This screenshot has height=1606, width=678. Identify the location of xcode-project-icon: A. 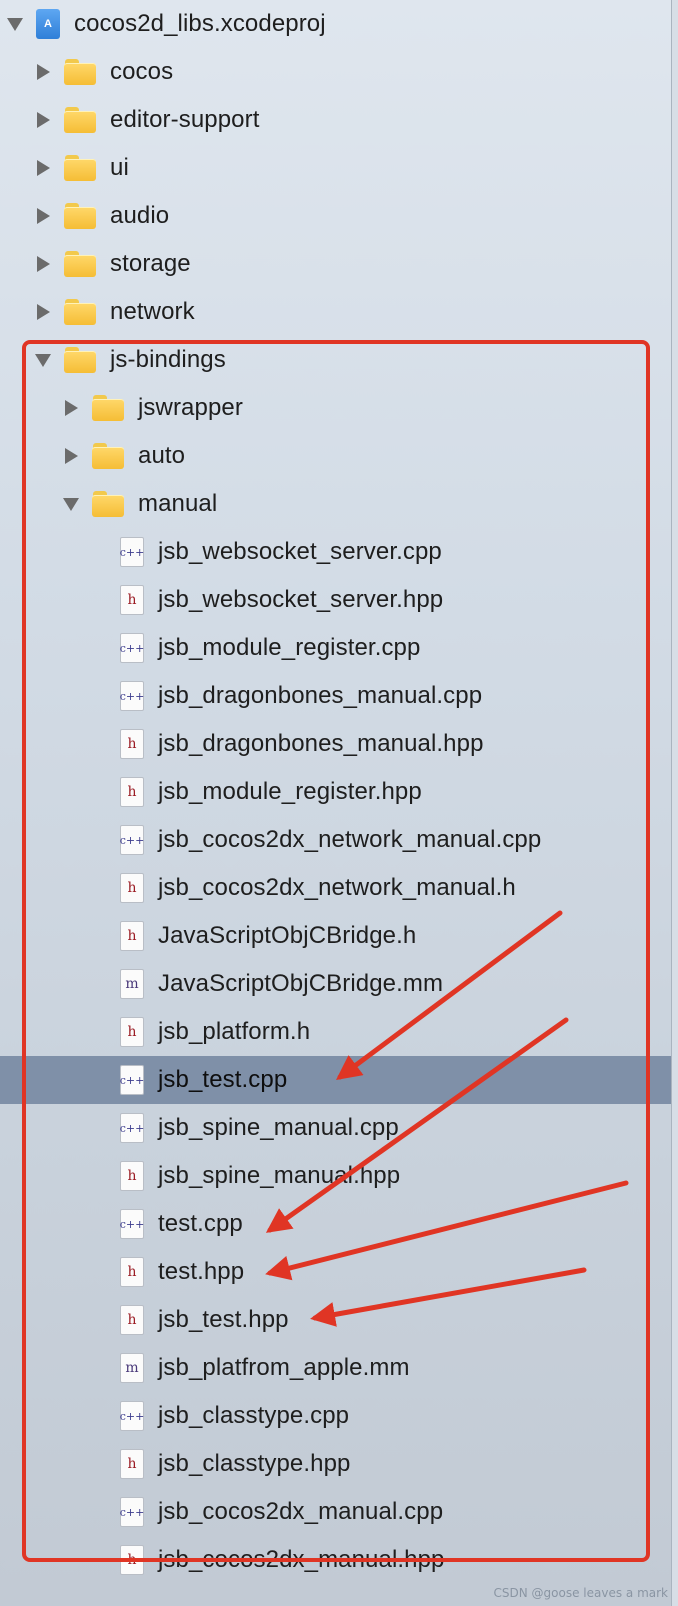
(48, 24).